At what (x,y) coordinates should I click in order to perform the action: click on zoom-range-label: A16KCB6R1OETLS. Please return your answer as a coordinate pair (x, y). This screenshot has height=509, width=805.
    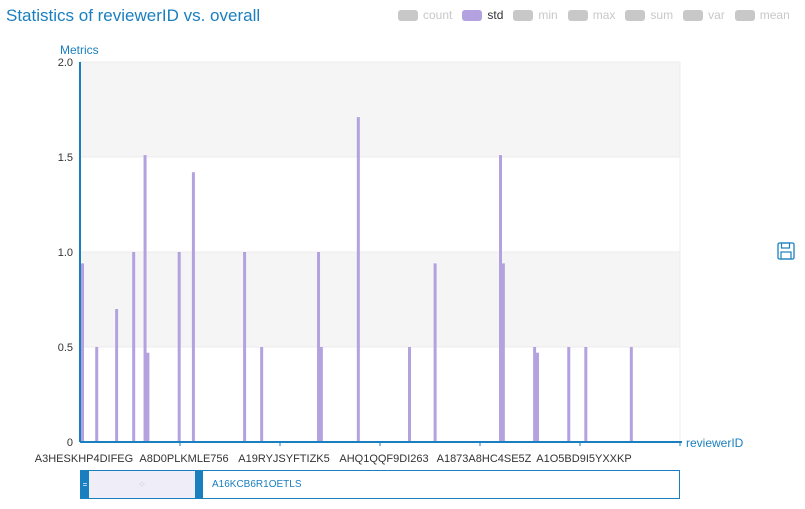
    Looking at the image, I should click on (257, 484).